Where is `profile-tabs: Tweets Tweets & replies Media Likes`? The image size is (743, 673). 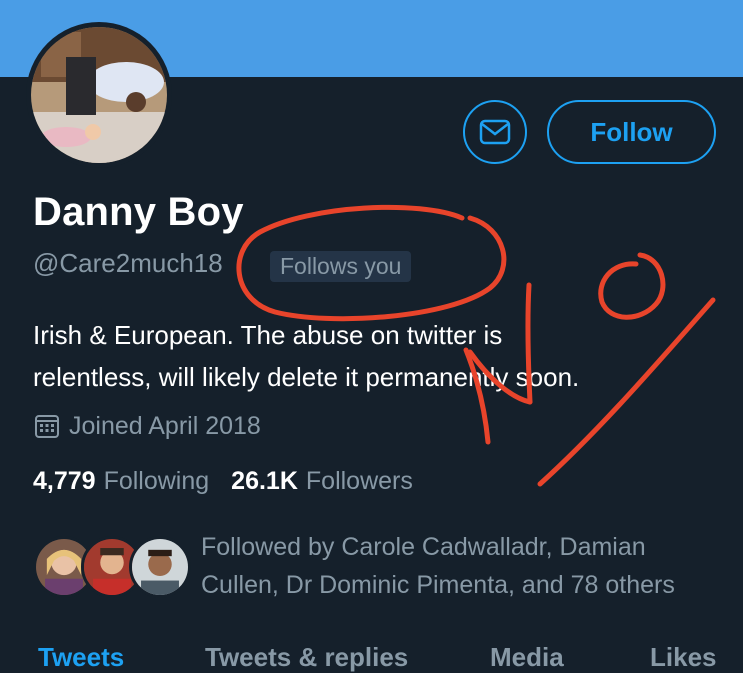
profile-tabs: Tweets Tweets & replies Media Likes is located at coordinates (371, 654).